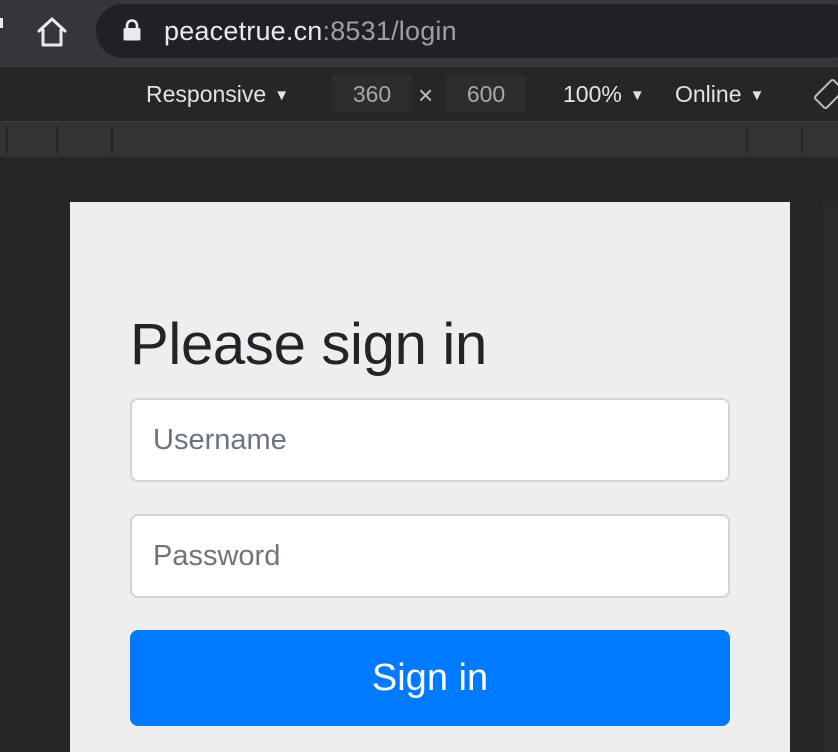 The height and width of the screenshot is (752, 838). What do you see at coordinates (830, 477) in the screenshot?
I see `viewport-edge` at bounding box center [830, 477].